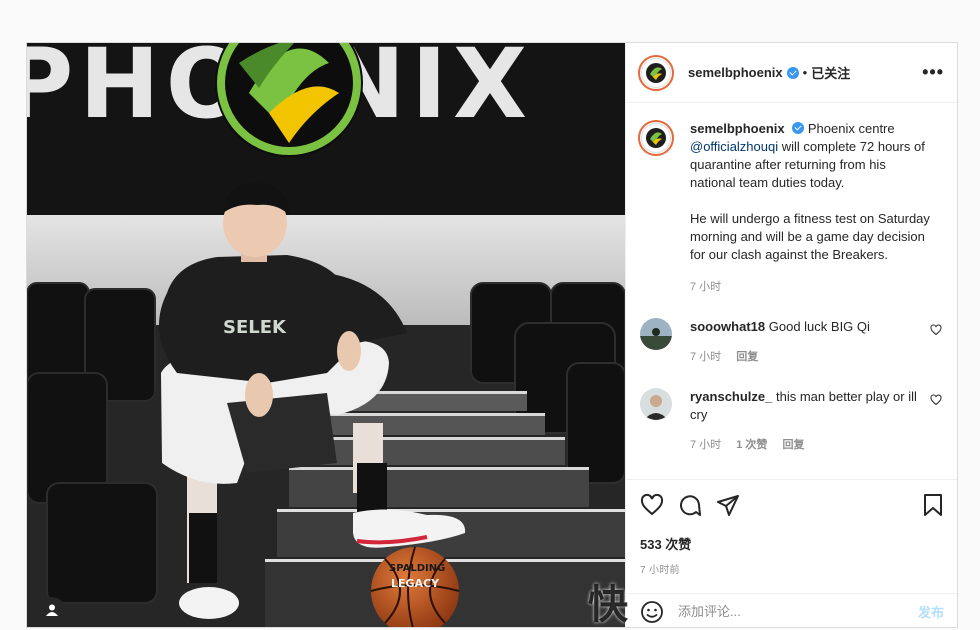  Describe the element at coordinates (728, 505) in the screenshot. I see `paper-plane-icon` at that location.